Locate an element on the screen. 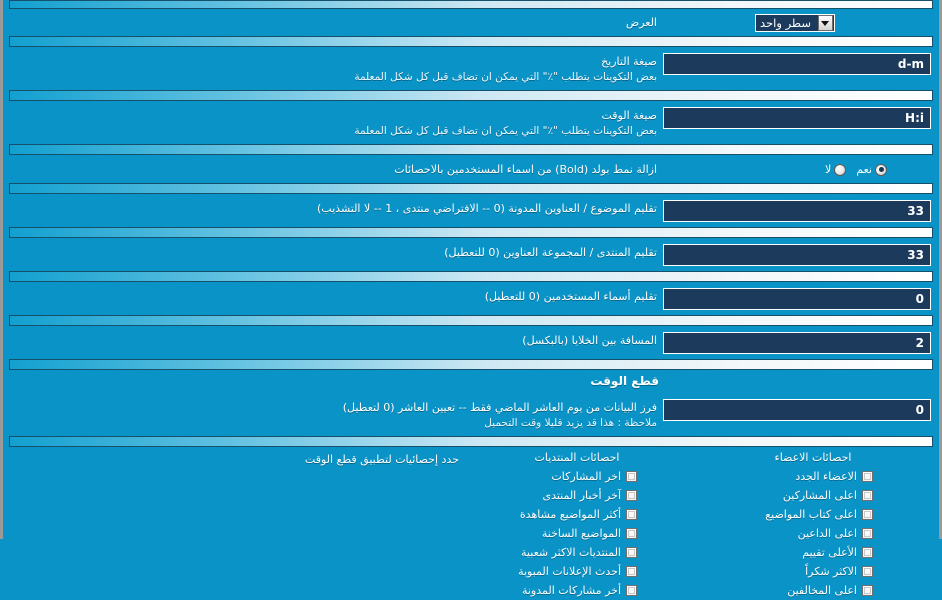  time-cut-field is located at coordinates (795, 410).